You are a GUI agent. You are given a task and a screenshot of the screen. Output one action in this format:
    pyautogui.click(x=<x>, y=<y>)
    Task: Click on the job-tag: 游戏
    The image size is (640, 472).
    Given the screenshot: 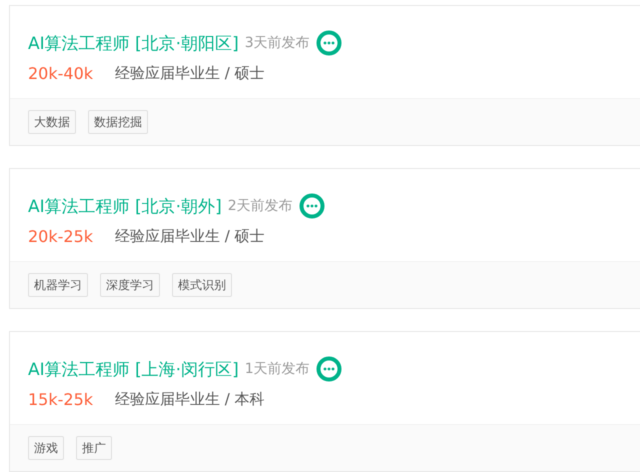 What is the action you would take?
    pyautogui.click(x=46, y=448)
    